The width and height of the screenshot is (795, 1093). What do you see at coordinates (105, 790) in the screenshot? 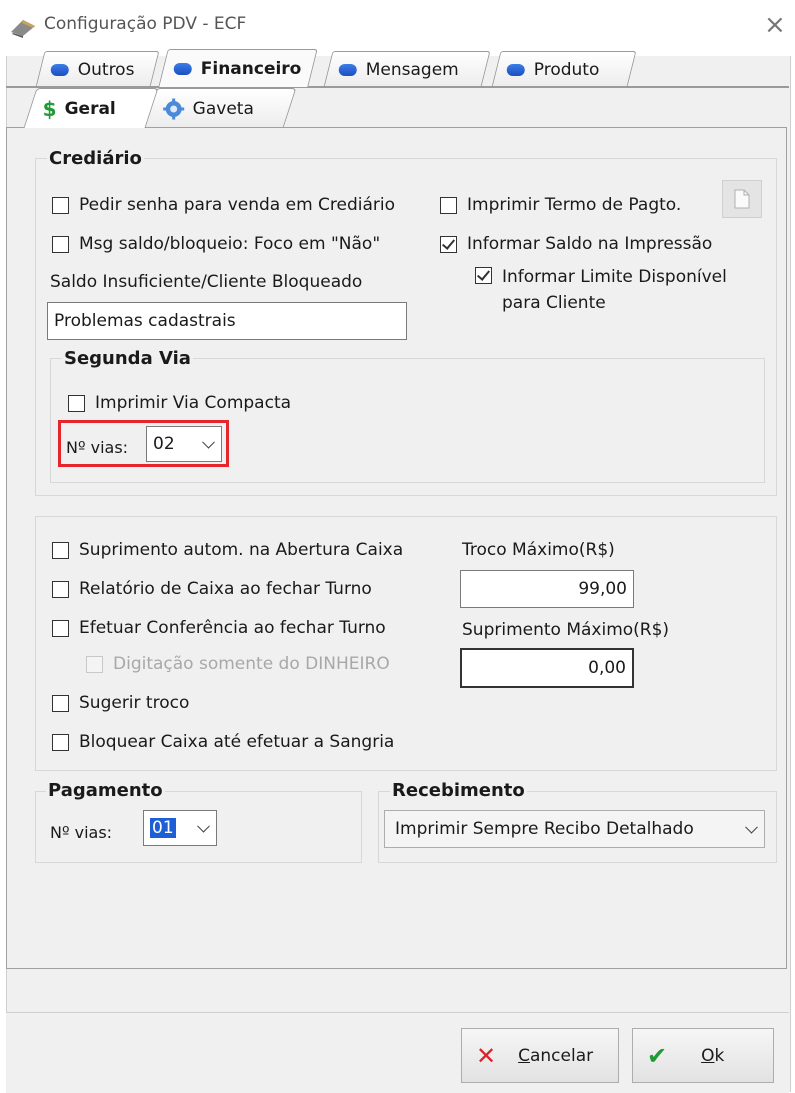
I see `group-title-pagamento: Pagamento` at bounding box center [105, 790].